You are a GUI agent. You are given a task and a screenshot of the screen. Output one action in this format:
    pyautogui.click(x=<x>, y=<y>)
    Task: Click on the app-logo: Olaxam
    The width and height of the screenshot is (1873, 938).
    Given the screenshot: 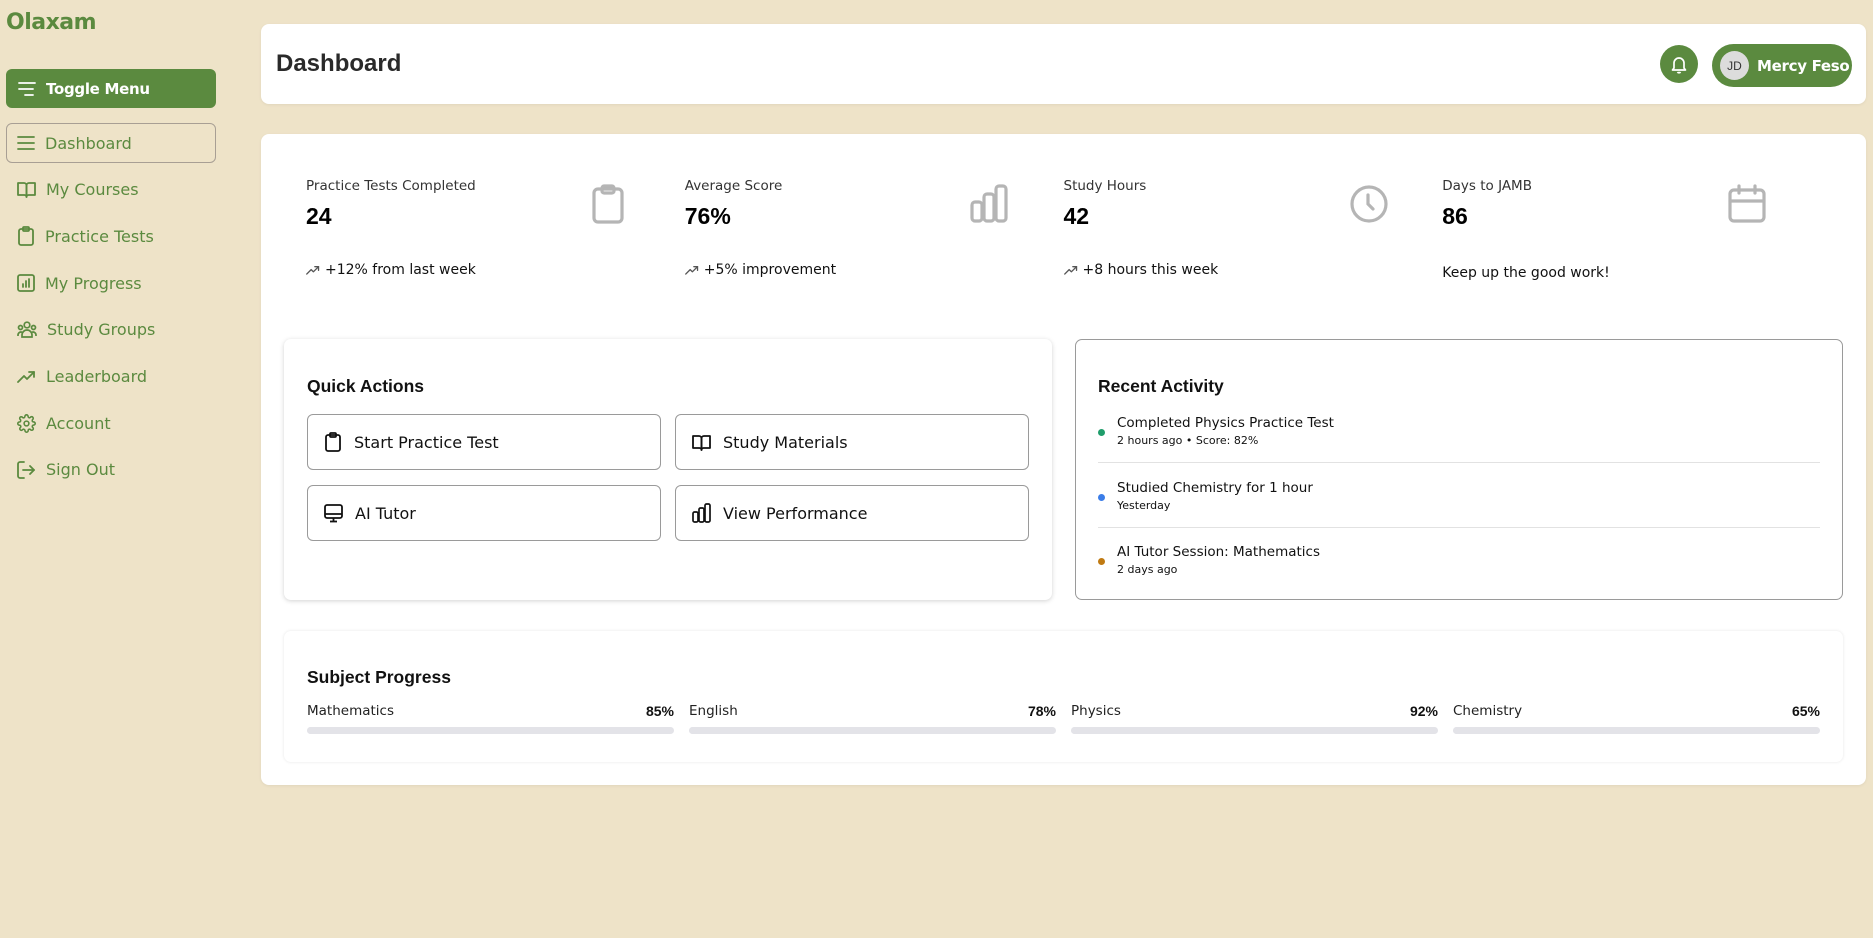 What is the action you would take?
    pyautogui.click(x=51, y=22)
    